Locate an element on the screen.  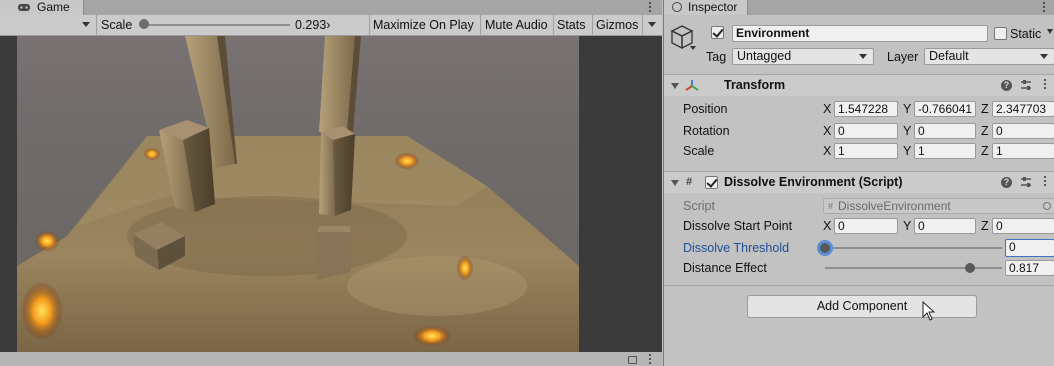
threshold-value-field: 0 is located at coordinates (1029, 248).